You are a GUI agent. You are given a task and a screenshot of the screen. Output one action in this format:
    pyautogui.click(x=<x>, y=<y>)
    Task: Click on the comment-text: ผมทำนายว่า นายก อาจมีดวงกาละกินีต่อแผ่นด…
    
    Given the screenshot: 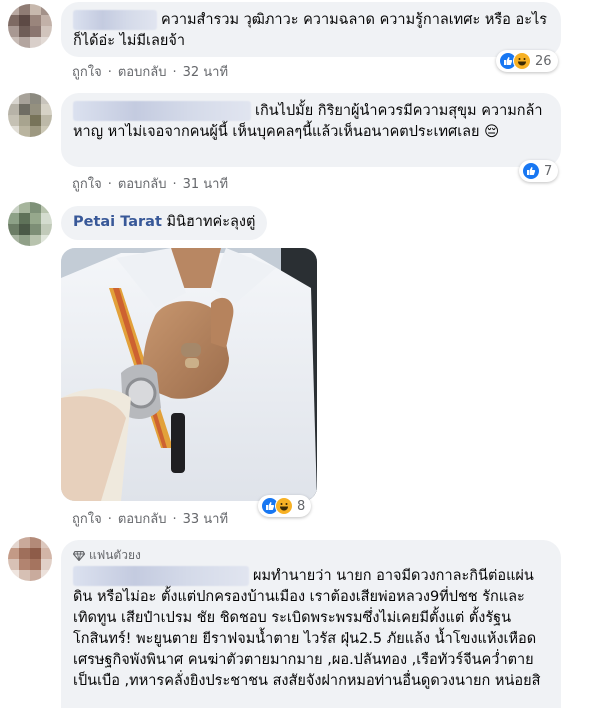 What is the action you would take?
    pyautogui.click(x=307, y=628)
    